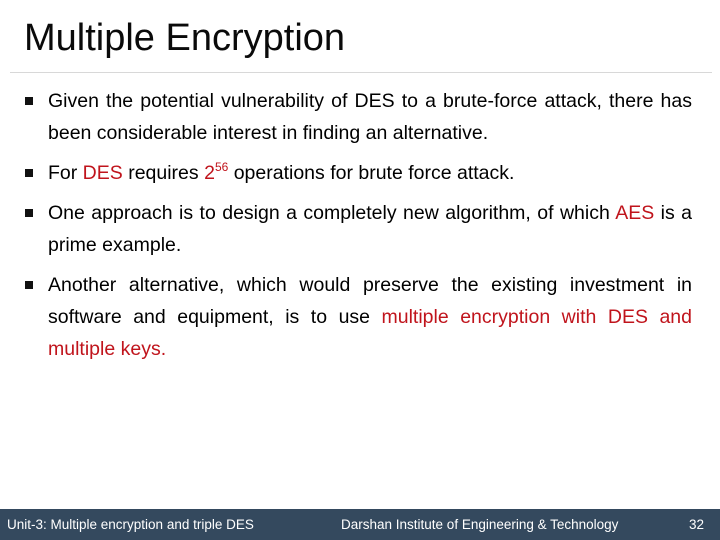  What do you see at coordinates (65, 173) in the screenshot?
I see `bullet-text-prefix: For` at bounding box center [65, 173].